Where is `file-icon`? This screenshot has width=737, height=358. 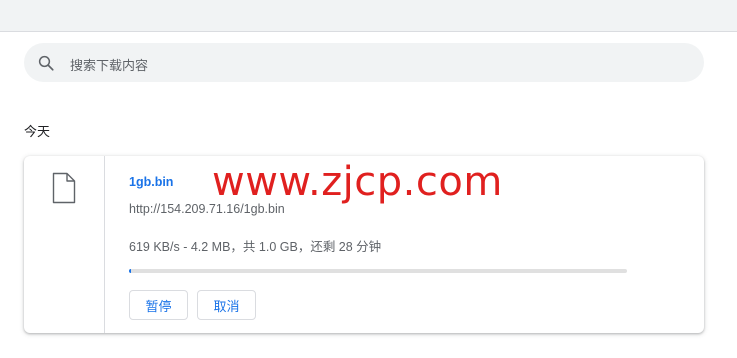 file-icon is located at coordinates (64, 188).